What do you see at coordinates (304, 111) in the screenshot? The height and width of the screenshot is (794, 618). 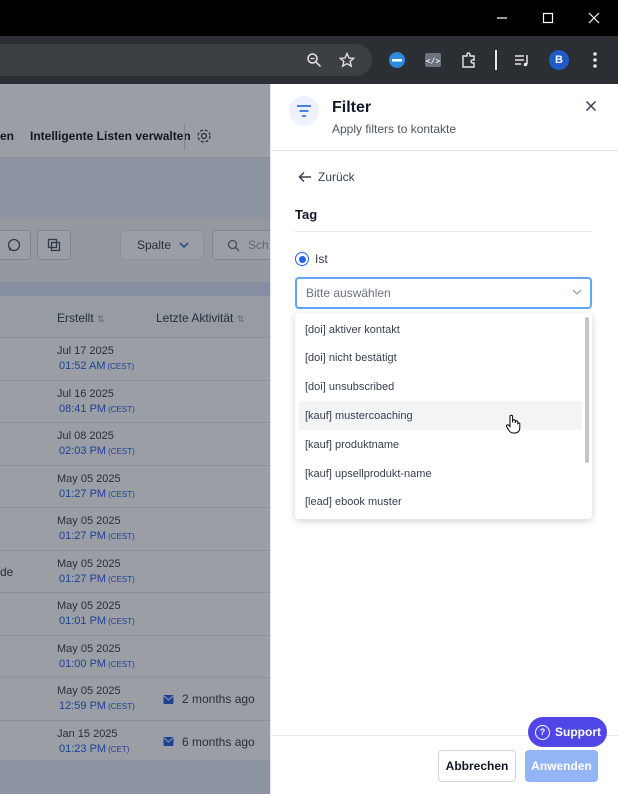 I see `filter-icon` at bounding box center [304, 111].